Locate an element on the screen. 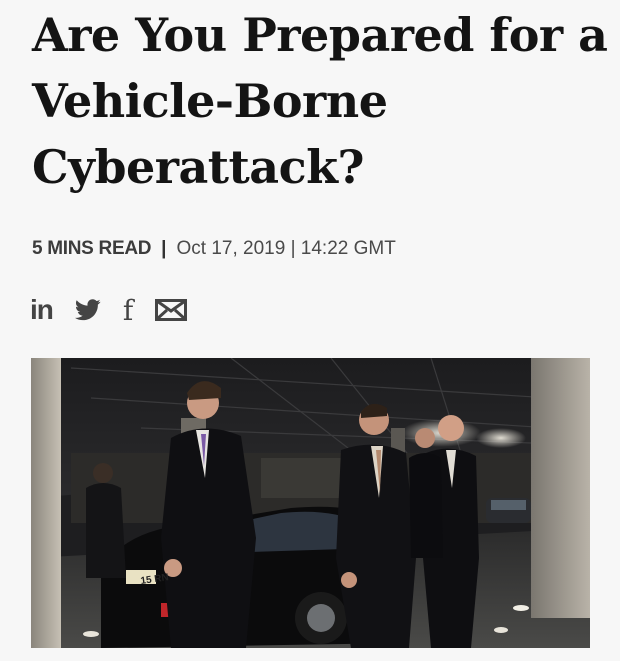 The image size is (620, 661). share-bar: in f is located at coordinates (109, 310).